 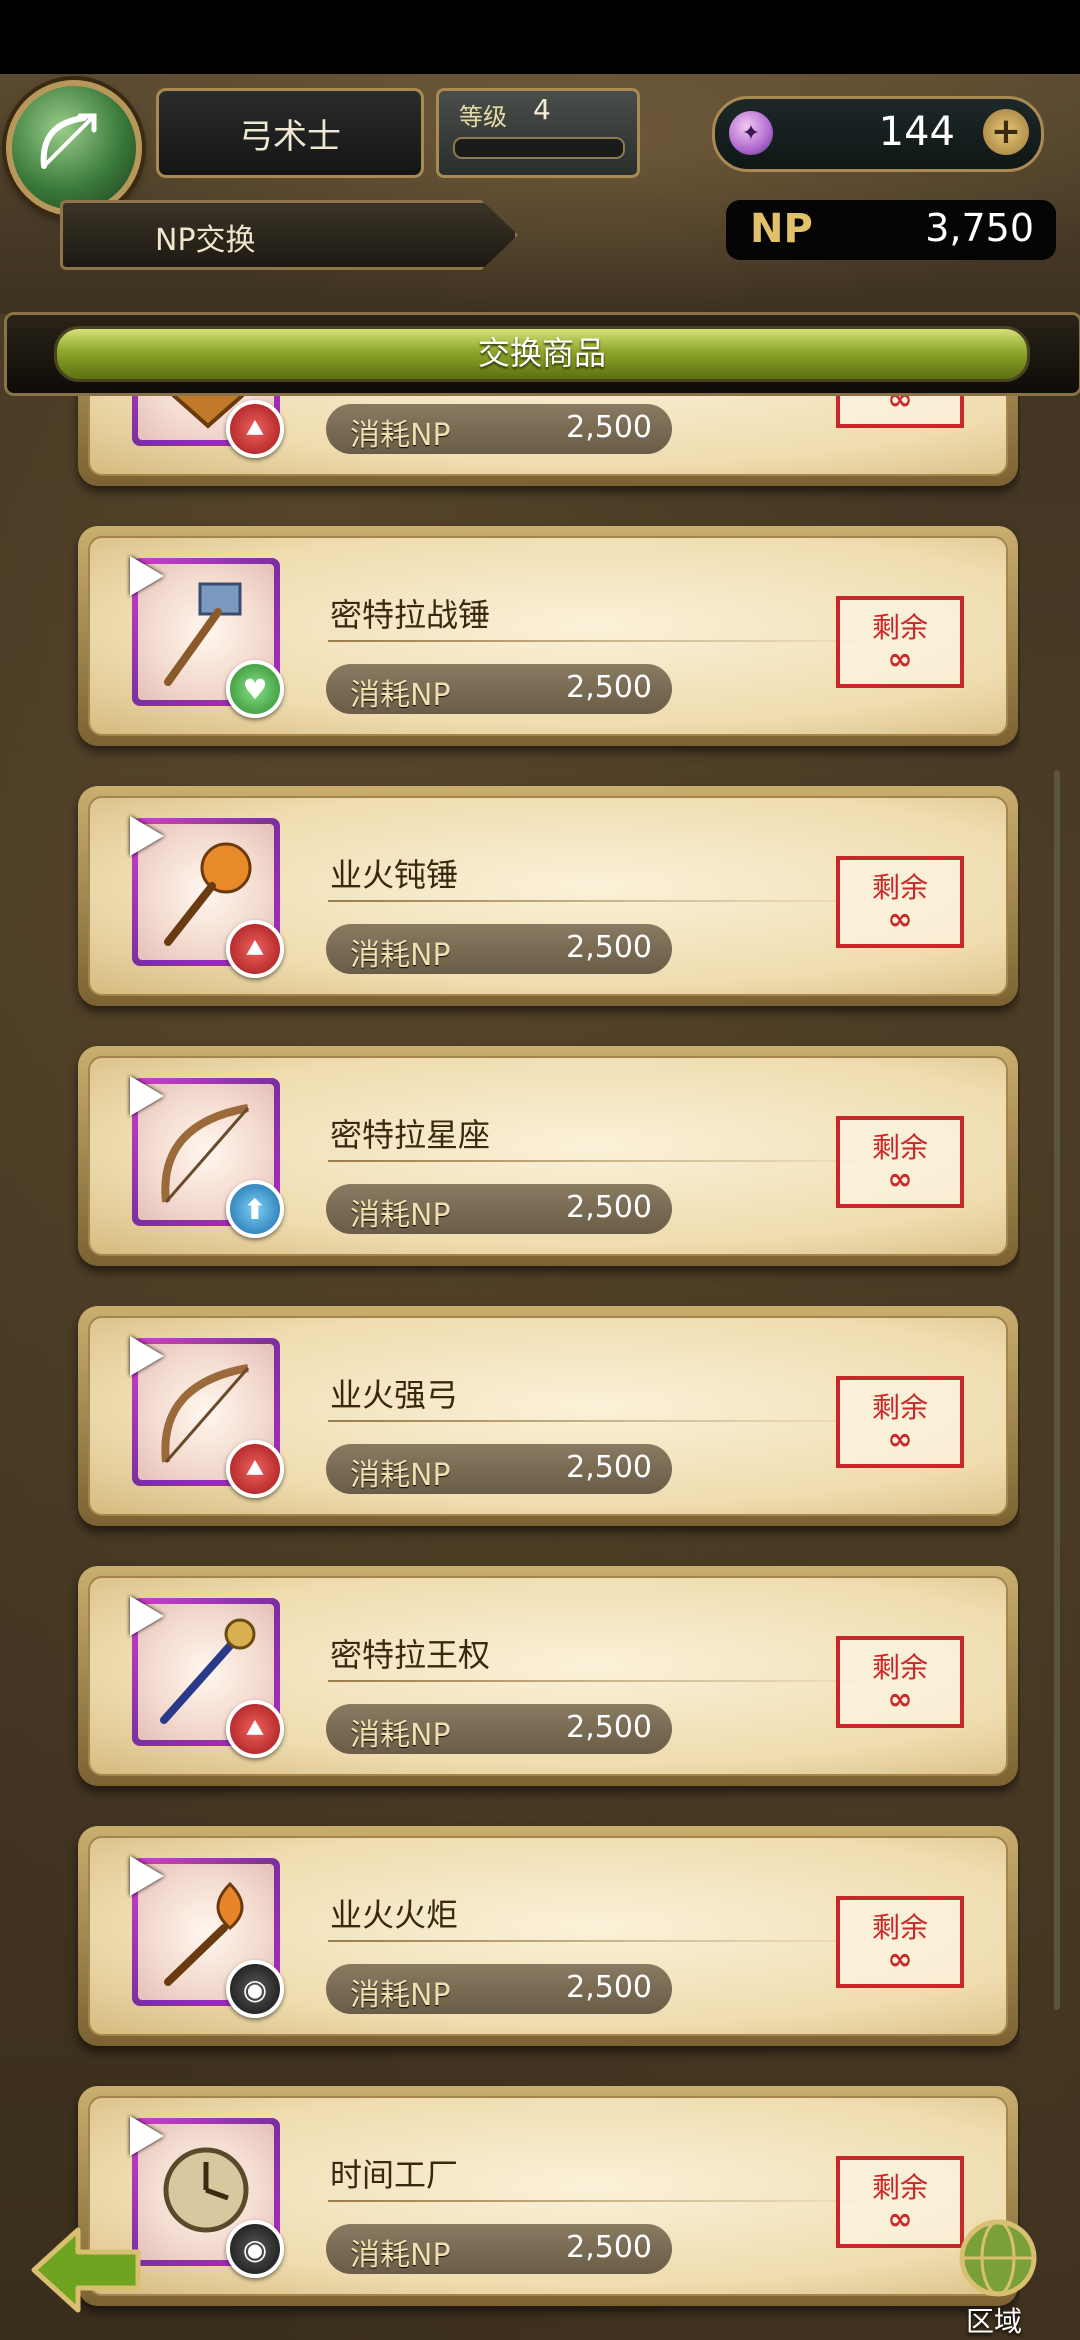 What do you see at coordinates (68, 141) in the screenshot?
I see `bow-class-icon` at bounding box center [68, 141].